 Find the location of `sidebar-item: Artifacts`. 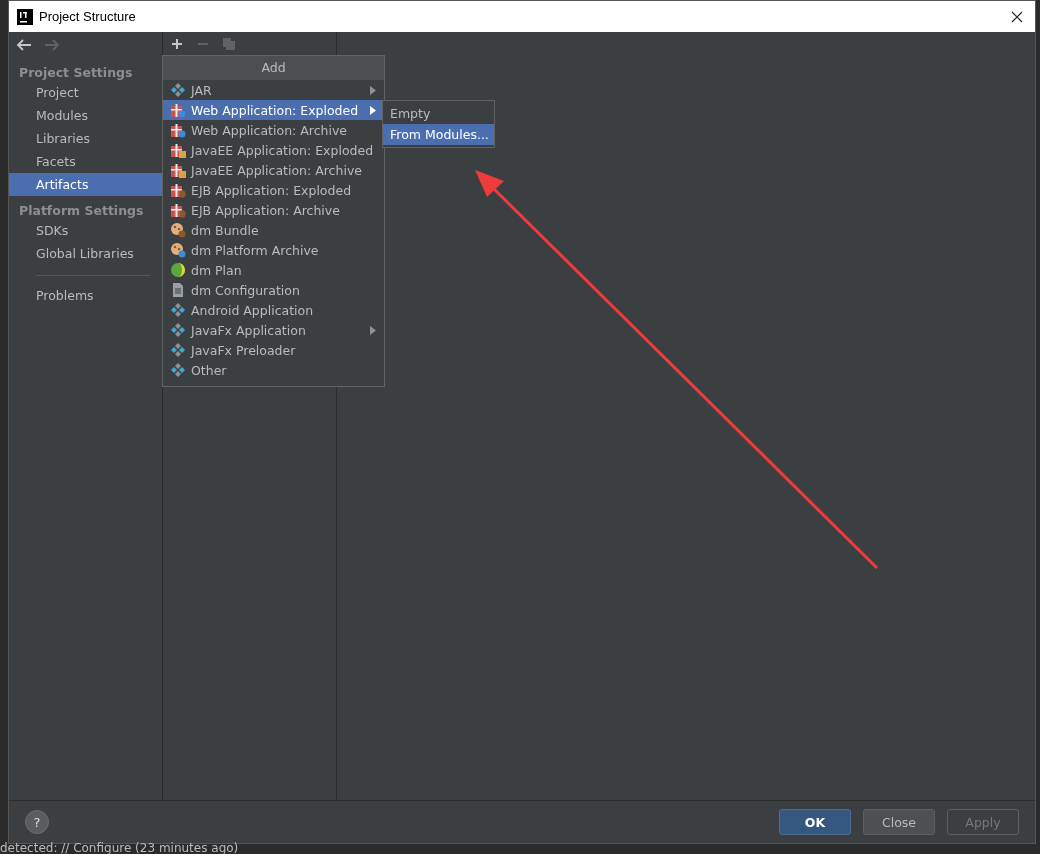

sidebar-item: Artifacts is located at coordinates (85, 184).